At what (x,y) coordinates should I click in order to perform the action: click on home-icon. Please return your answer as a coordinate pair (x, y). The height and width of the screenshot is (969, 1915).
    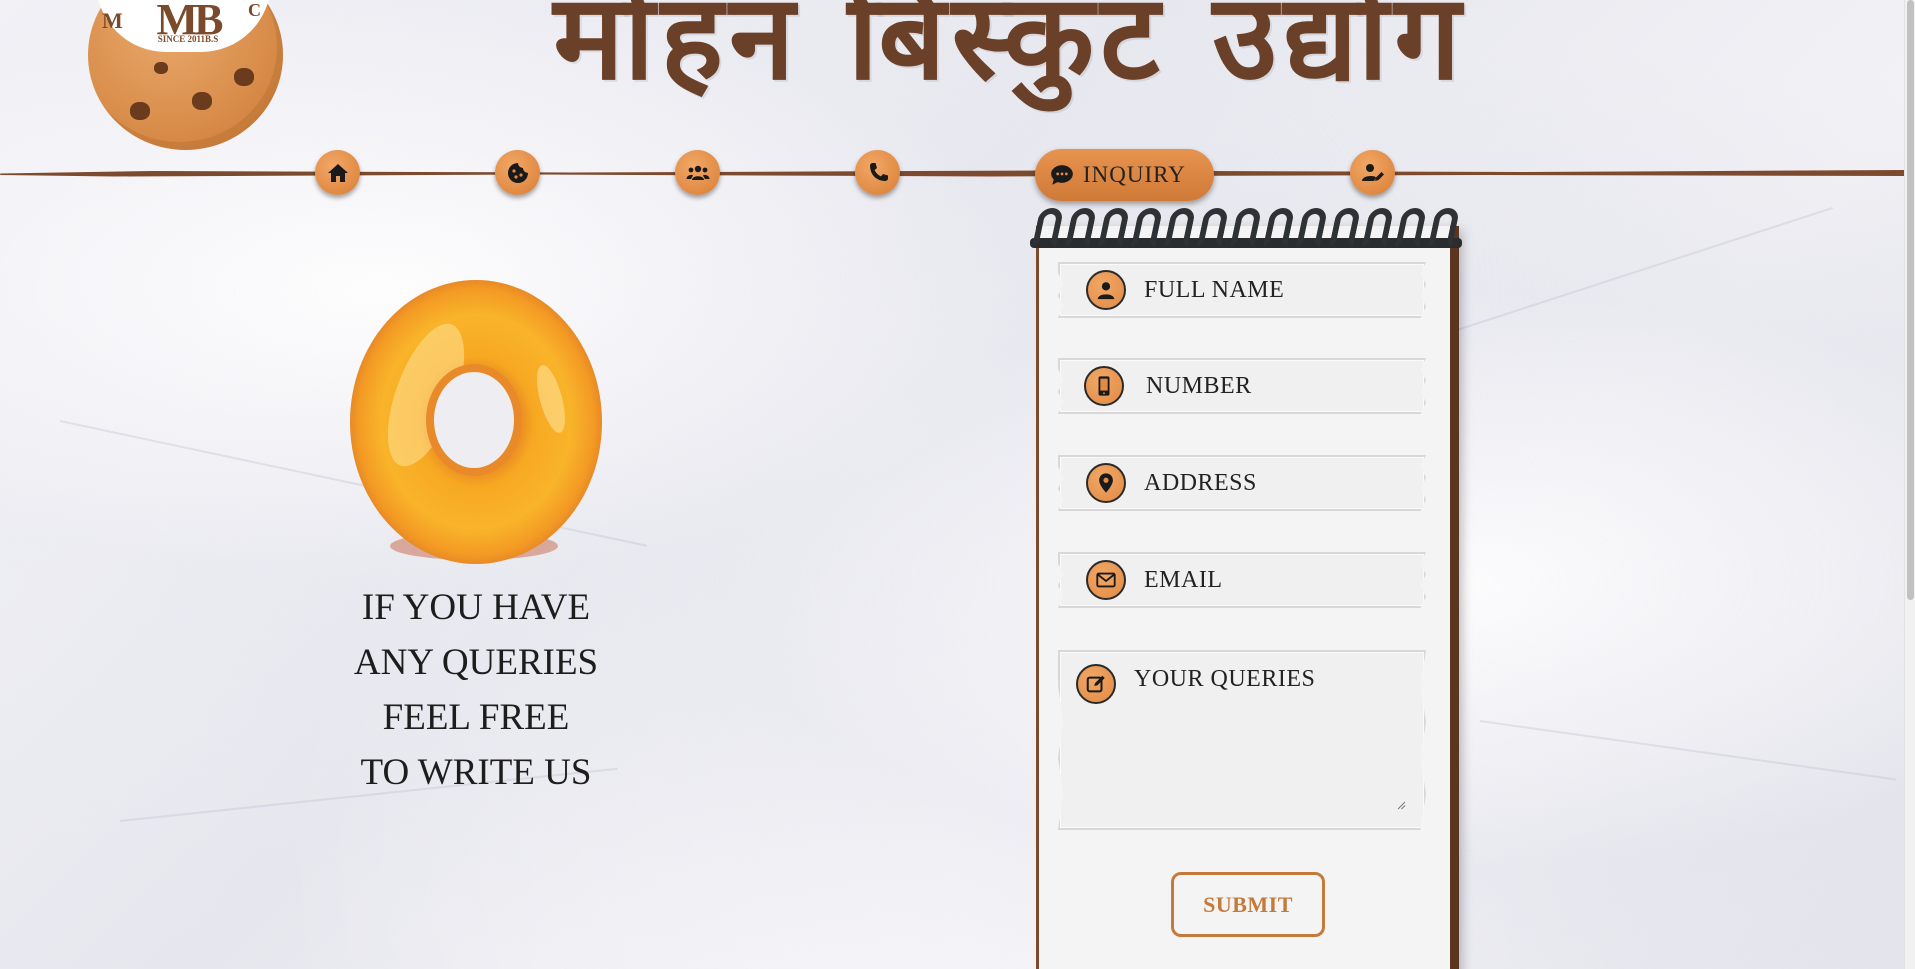
    Looking at the image, I should click on (337, 172).